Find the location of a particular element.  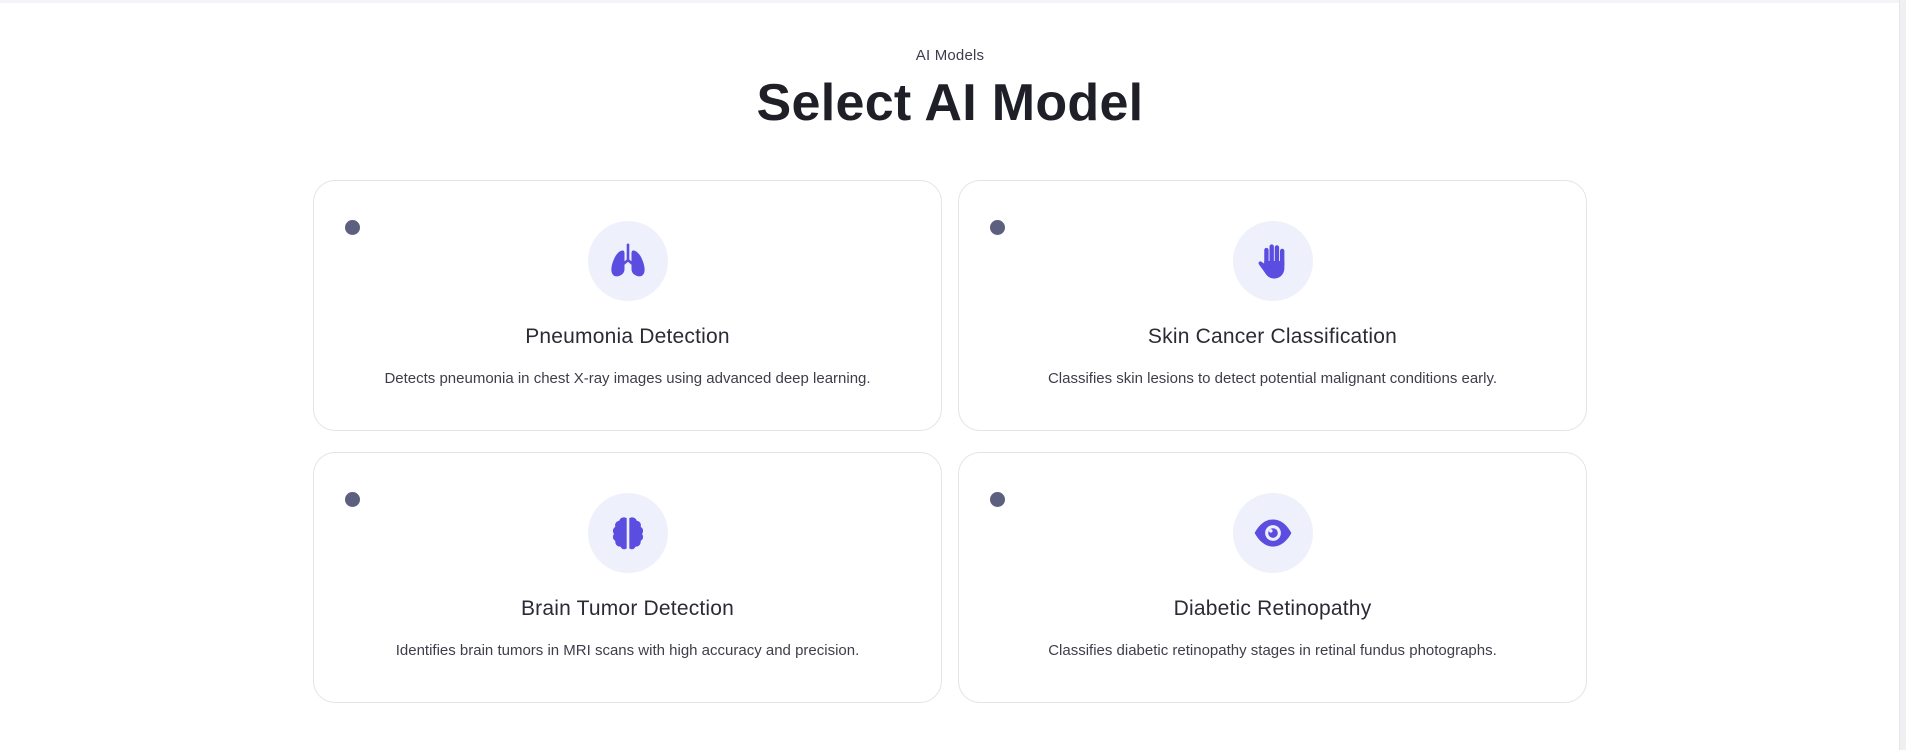

page-title: Select AI Model is located at coordinates (950, 103).